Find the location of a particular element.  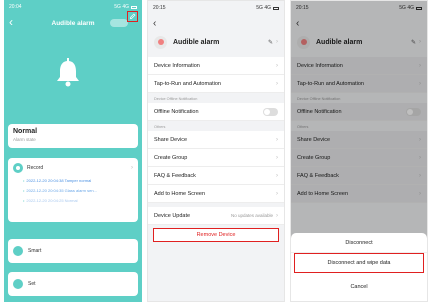

gear-icon is located at coordinates (18, 284).